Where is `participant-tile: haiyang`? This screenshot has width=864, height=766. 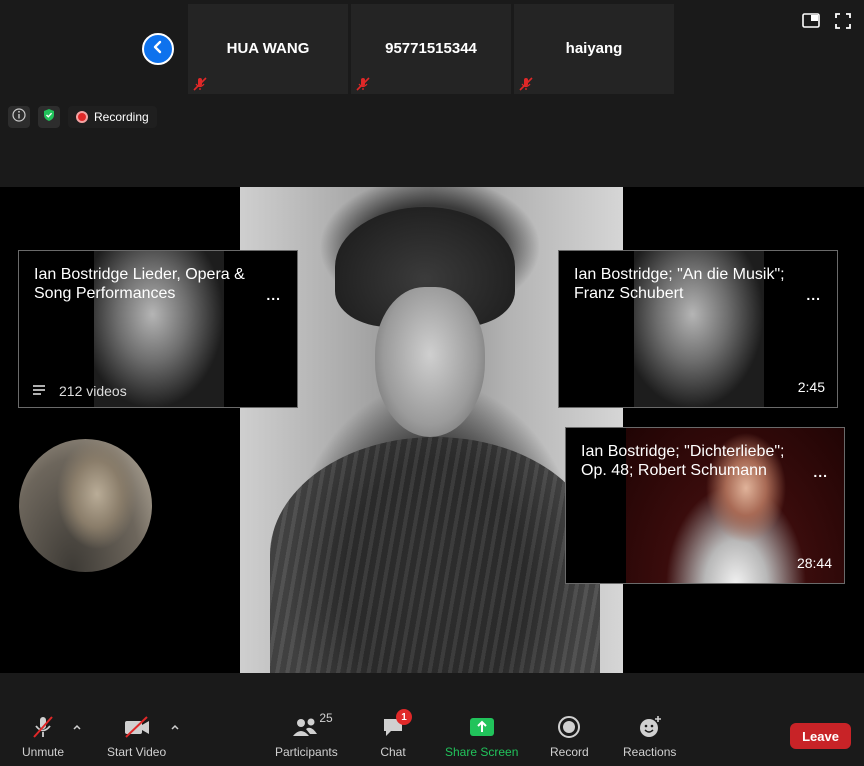
participant-tile: haiyang is located at coordinates (594, 49).